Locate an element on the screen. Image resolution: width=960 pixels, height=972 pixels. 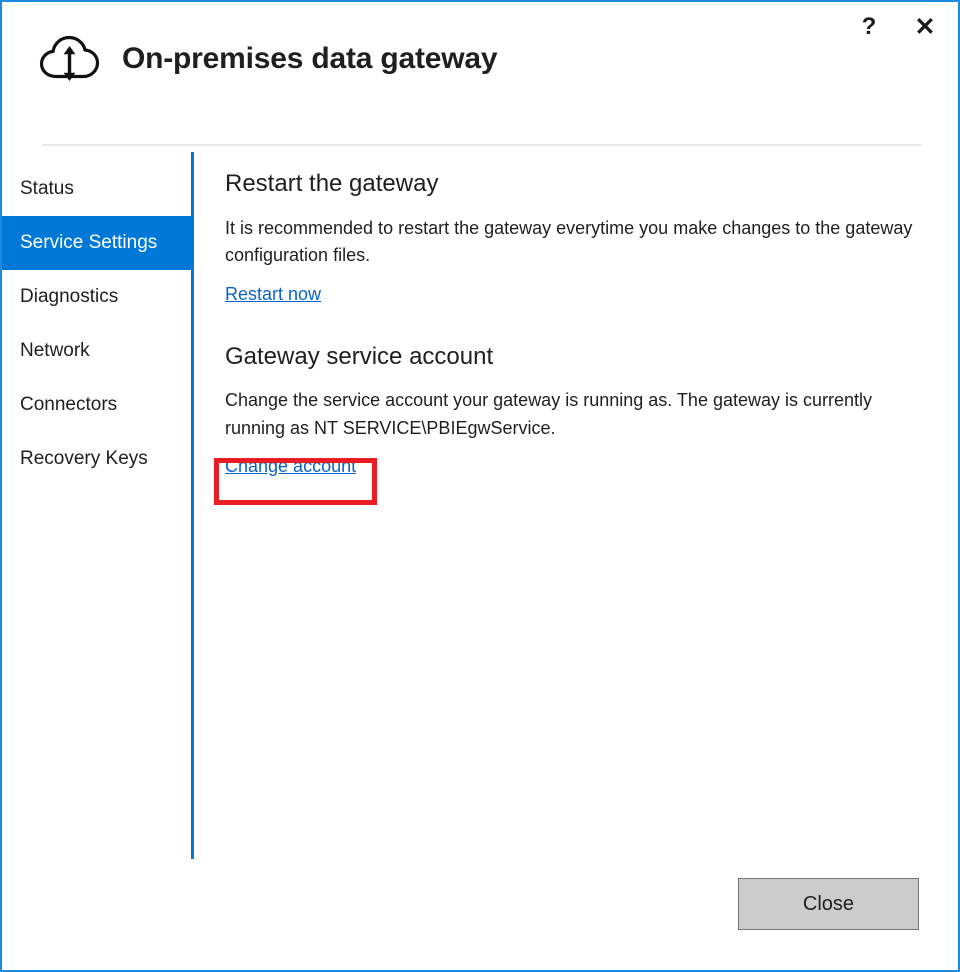
close-icon: ✕ is located at coordinates (925, 27).